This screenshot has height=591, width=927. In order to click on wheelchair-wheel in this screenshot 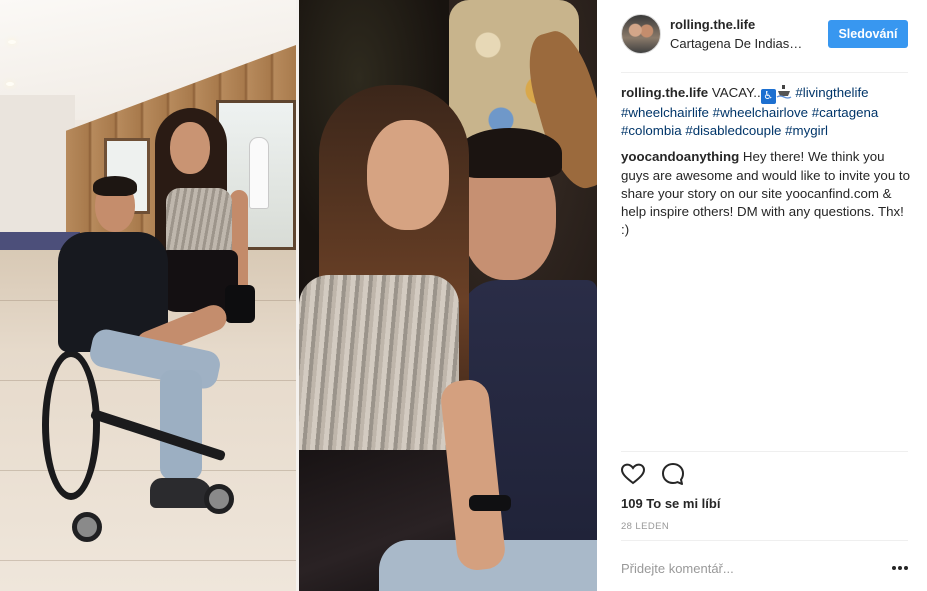, I will do `click(71, 425)`.